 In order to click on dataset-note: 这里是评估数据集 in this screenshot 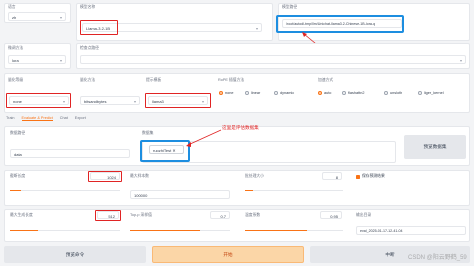, I will do `click(240, 127)`.